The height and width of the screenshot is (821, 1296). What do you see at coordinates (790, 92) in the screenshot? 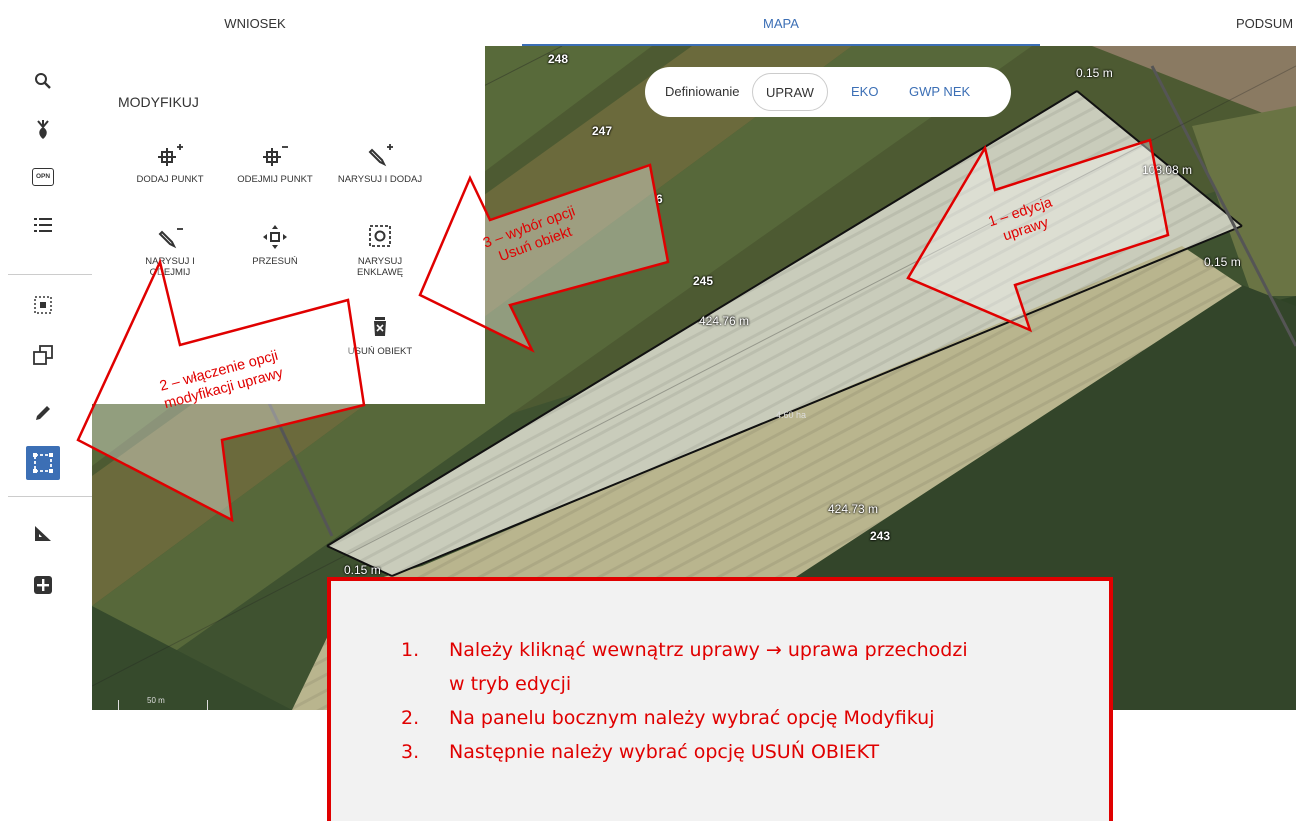
I see `option-upraw: UPRAW` at bounding box center [790, 92].